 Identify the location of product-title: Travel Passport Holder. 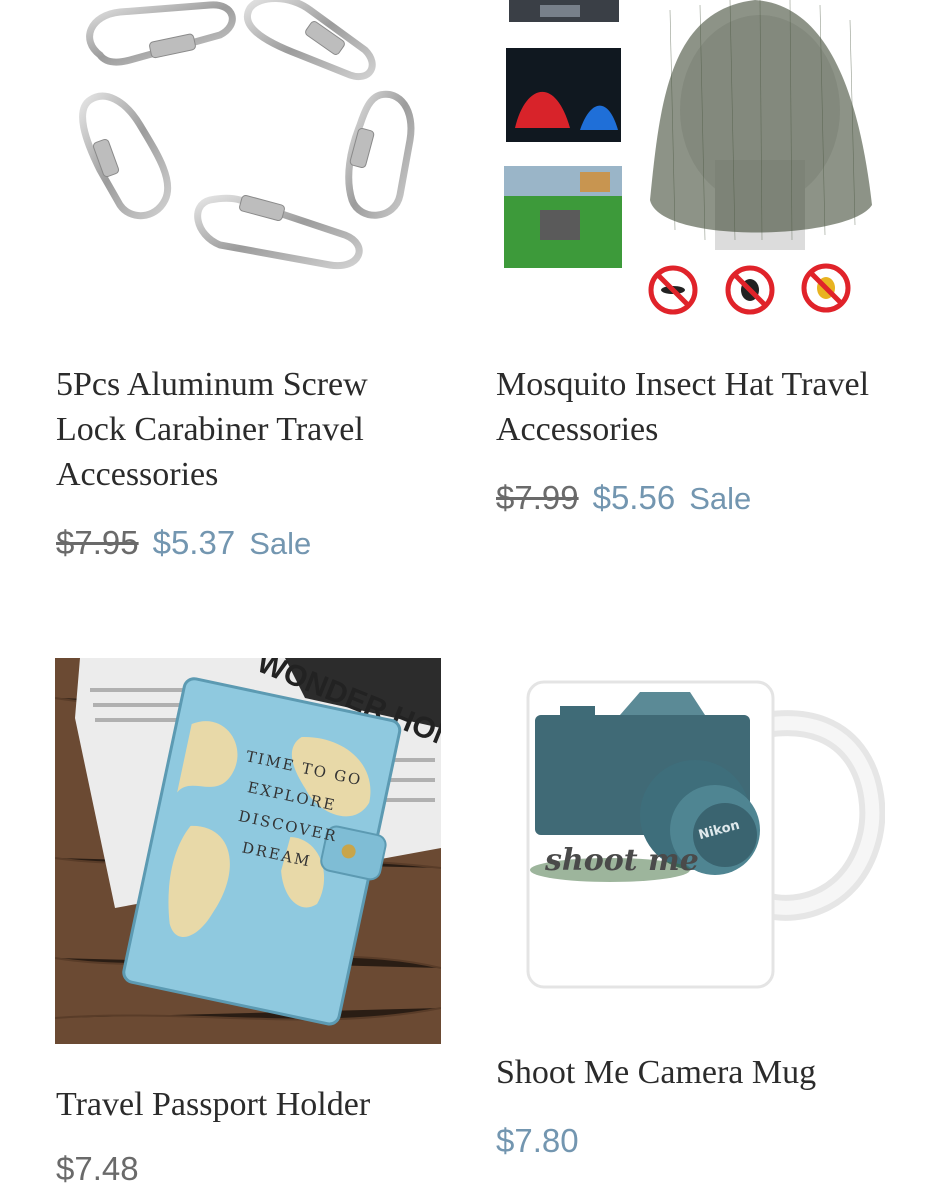
(246, 1104).